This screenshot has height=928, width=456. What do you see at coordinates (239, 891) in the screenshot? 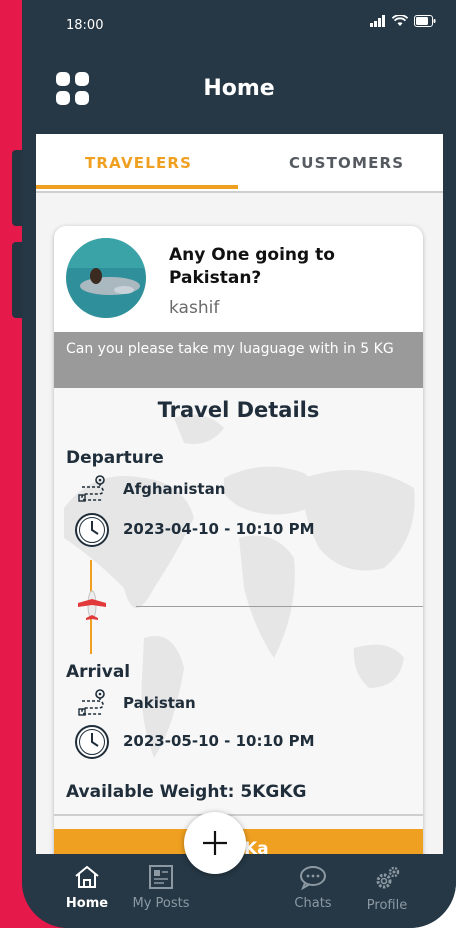
I see `bottom-nav: Home My Posts Chats Profile` at bounding box center [239, 891].